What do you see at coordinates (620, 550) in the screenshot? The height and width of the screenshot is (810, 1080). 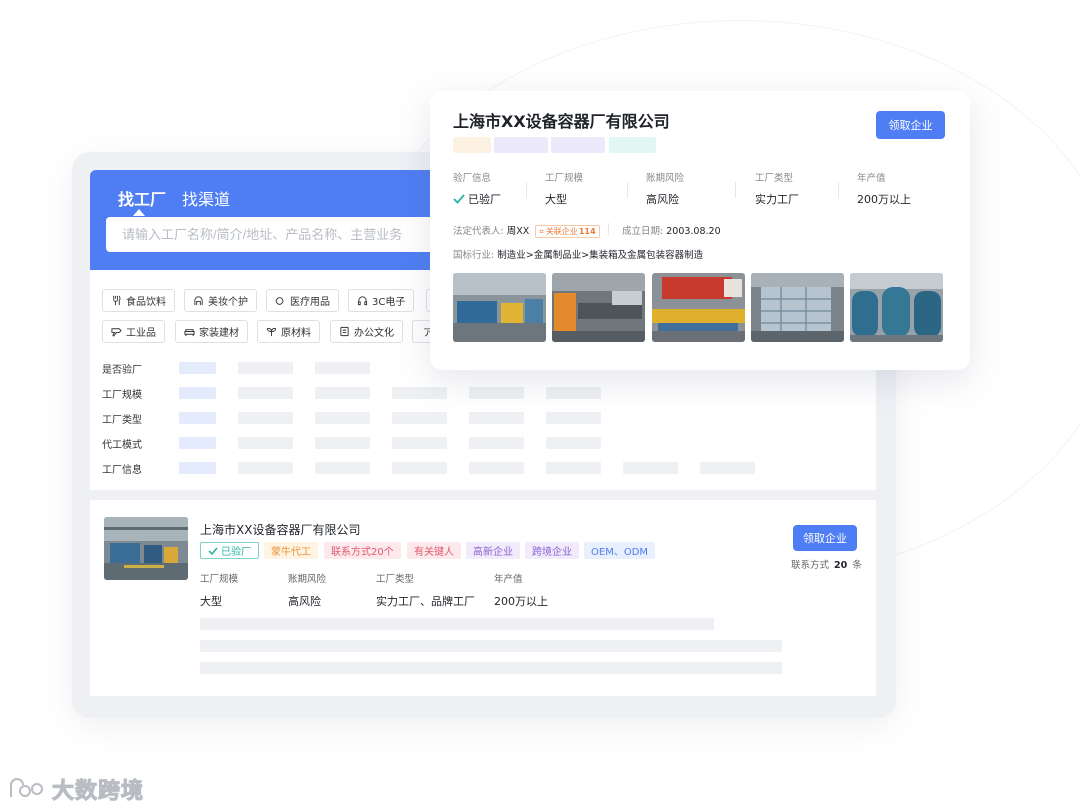 I see `tag-oem-odm: OEM、ODM` at bounding box center [620, 550].